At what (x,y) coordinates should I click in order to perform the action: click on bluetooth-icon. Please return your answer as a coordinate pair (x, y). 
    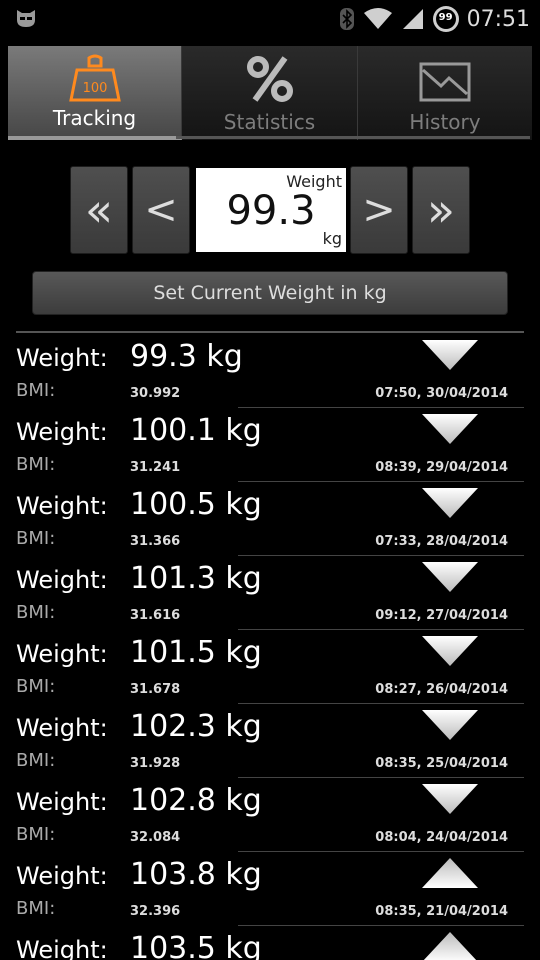
    Looking at the image, I should click on (346, 19).